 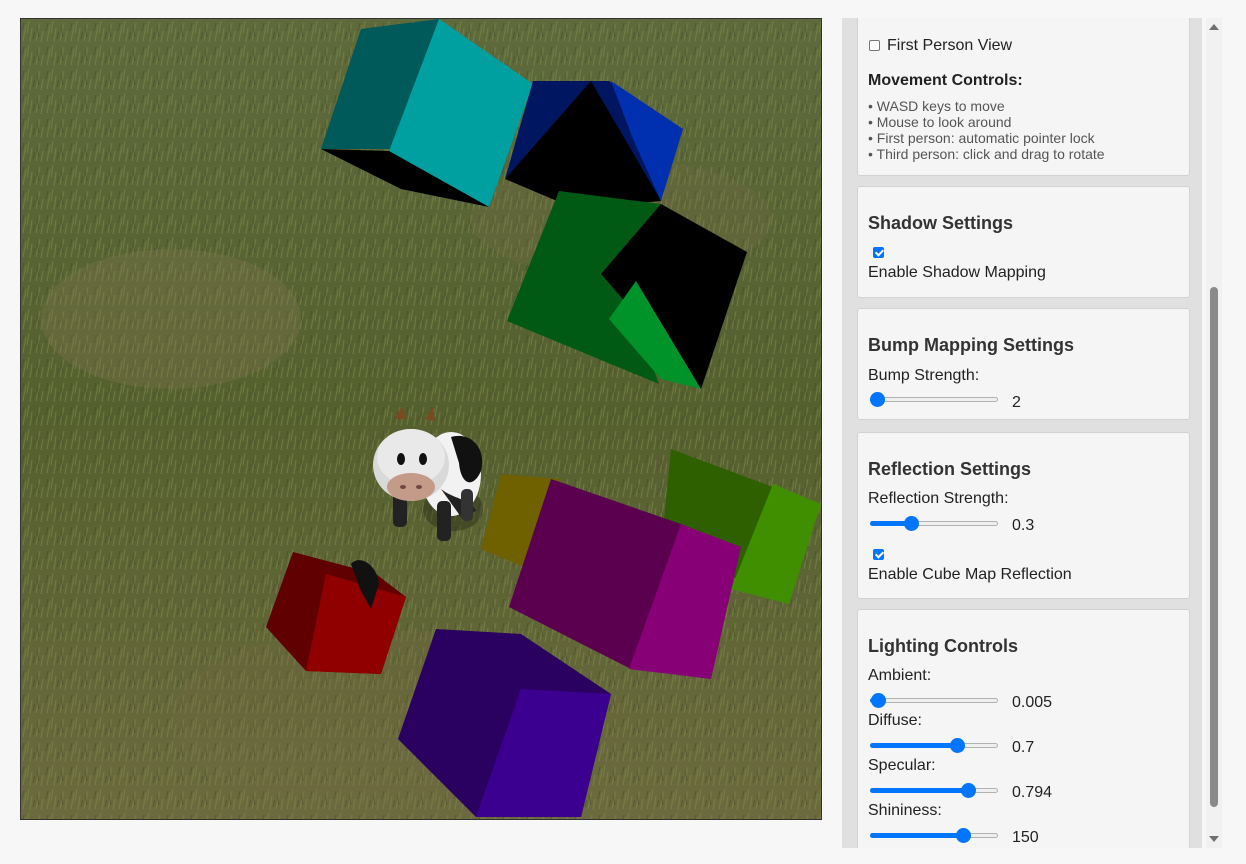 I want to click on specular-slider, so click(x=934, y=790).